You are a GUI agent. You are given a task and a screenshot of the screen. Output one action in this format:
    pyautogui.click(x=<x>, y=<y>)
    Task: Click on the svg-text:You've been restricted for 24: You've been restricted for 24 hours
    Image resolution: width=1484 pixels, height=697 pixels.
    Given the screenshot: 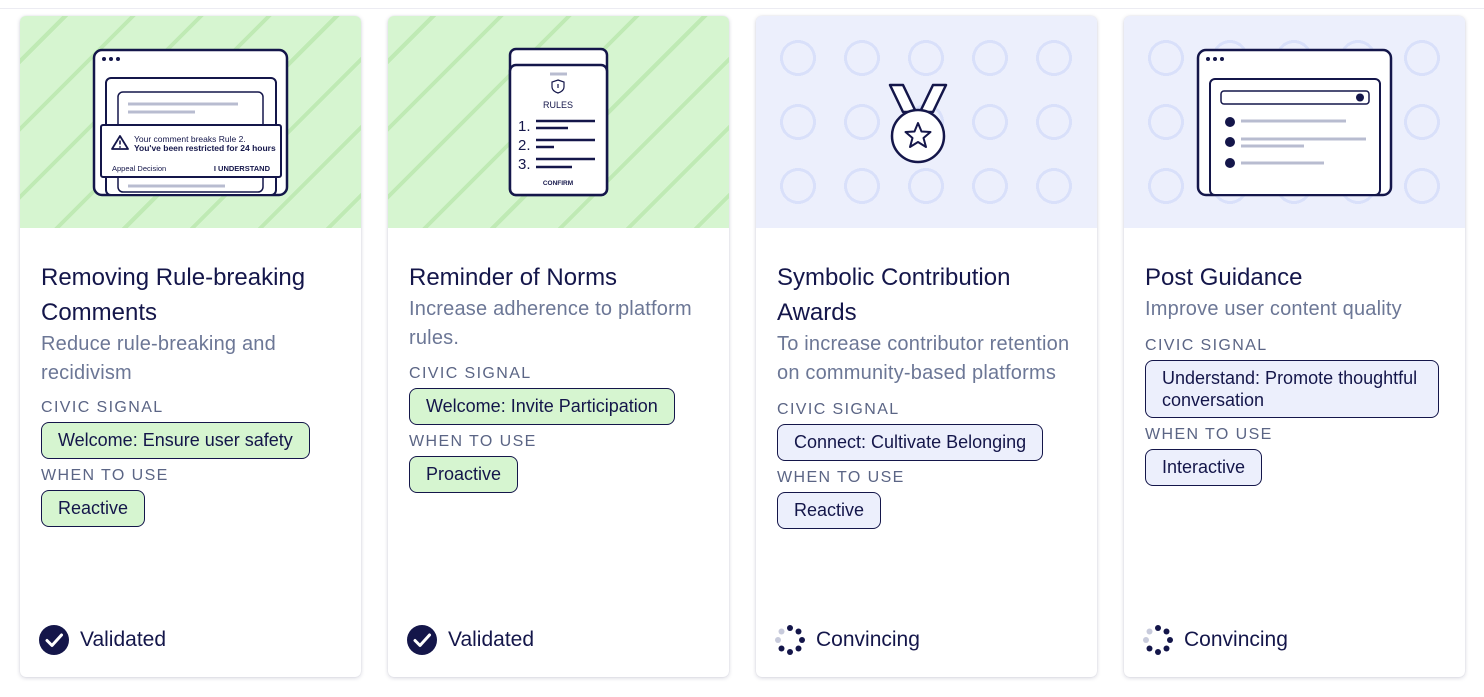 What is the action you would take?
    pyautogui.click(x=205, y=148)
    